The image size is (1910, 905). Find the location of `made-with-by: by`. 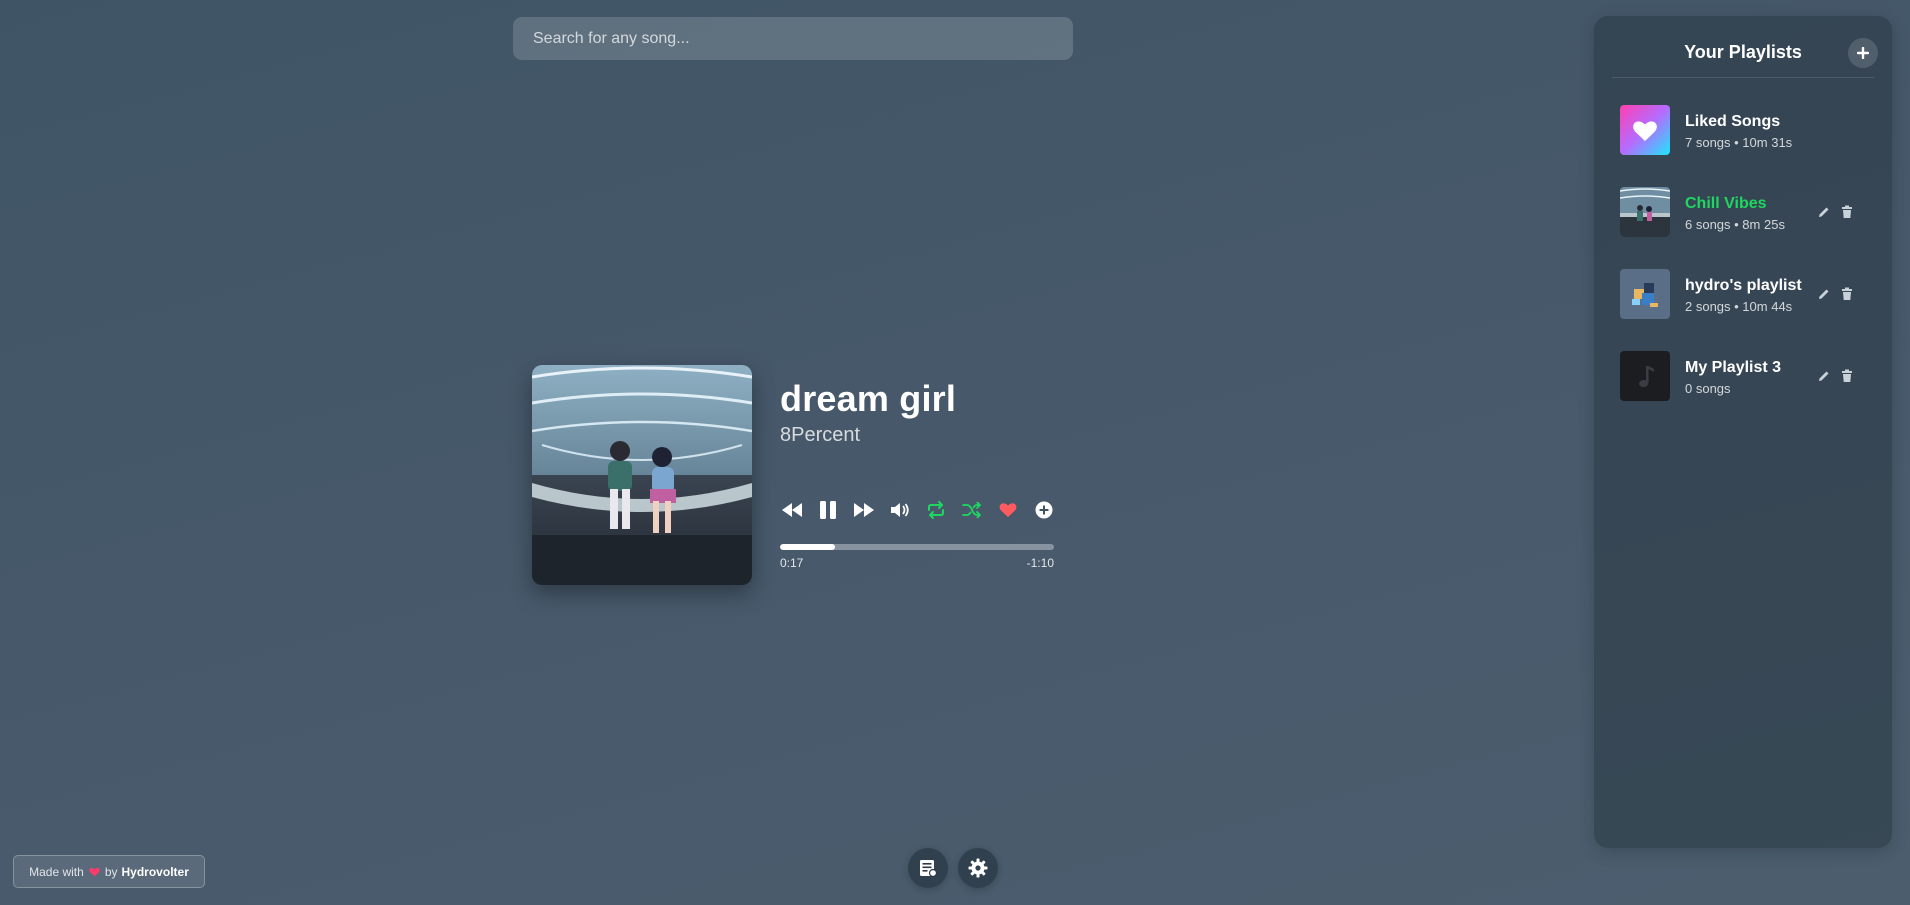

made-with-by: by is located at coordinates (111, 871).